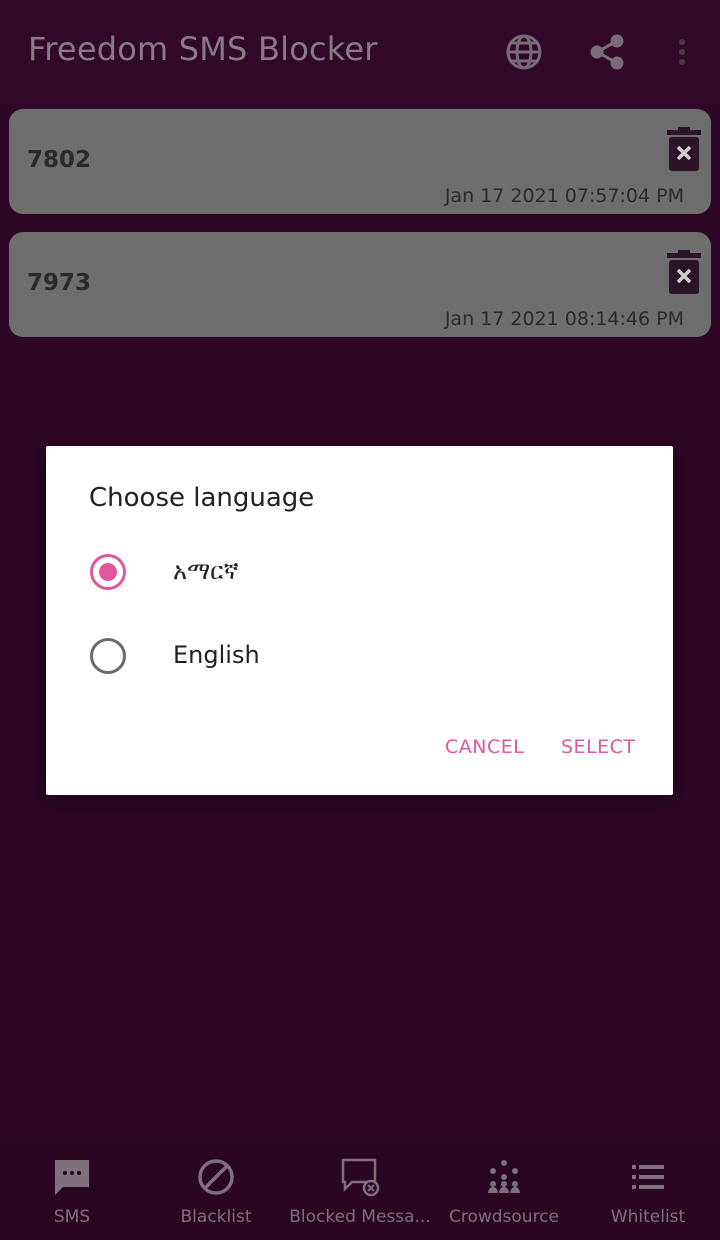 Image resolution: width=720 pixels, height=1240 pixels. Describe the element at coordinates (72, 1217) in the screenshot. I see `nav-label: SMS` at that location.